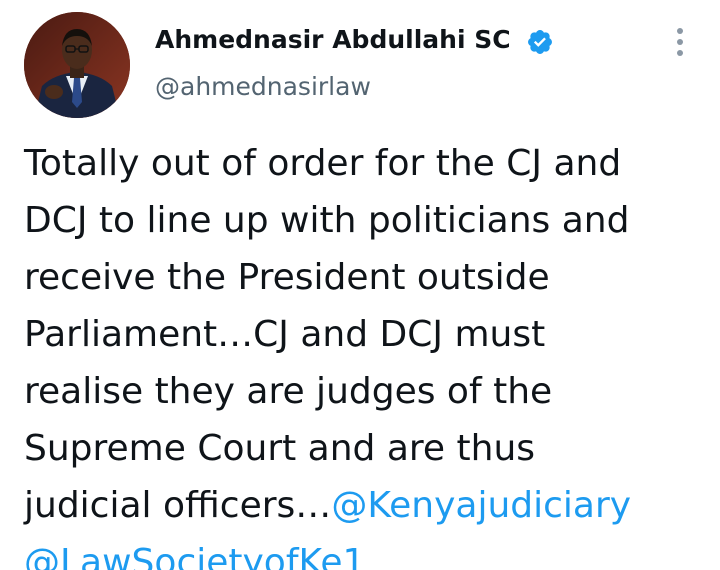 The width and height of the screenshot is (720, 570). What do you see at coordinates (194, 556) in the screenshot?
I see `mention-link-lawsocietyofke1: @LawSocietyofKe1` at bounding box center [194, 556].